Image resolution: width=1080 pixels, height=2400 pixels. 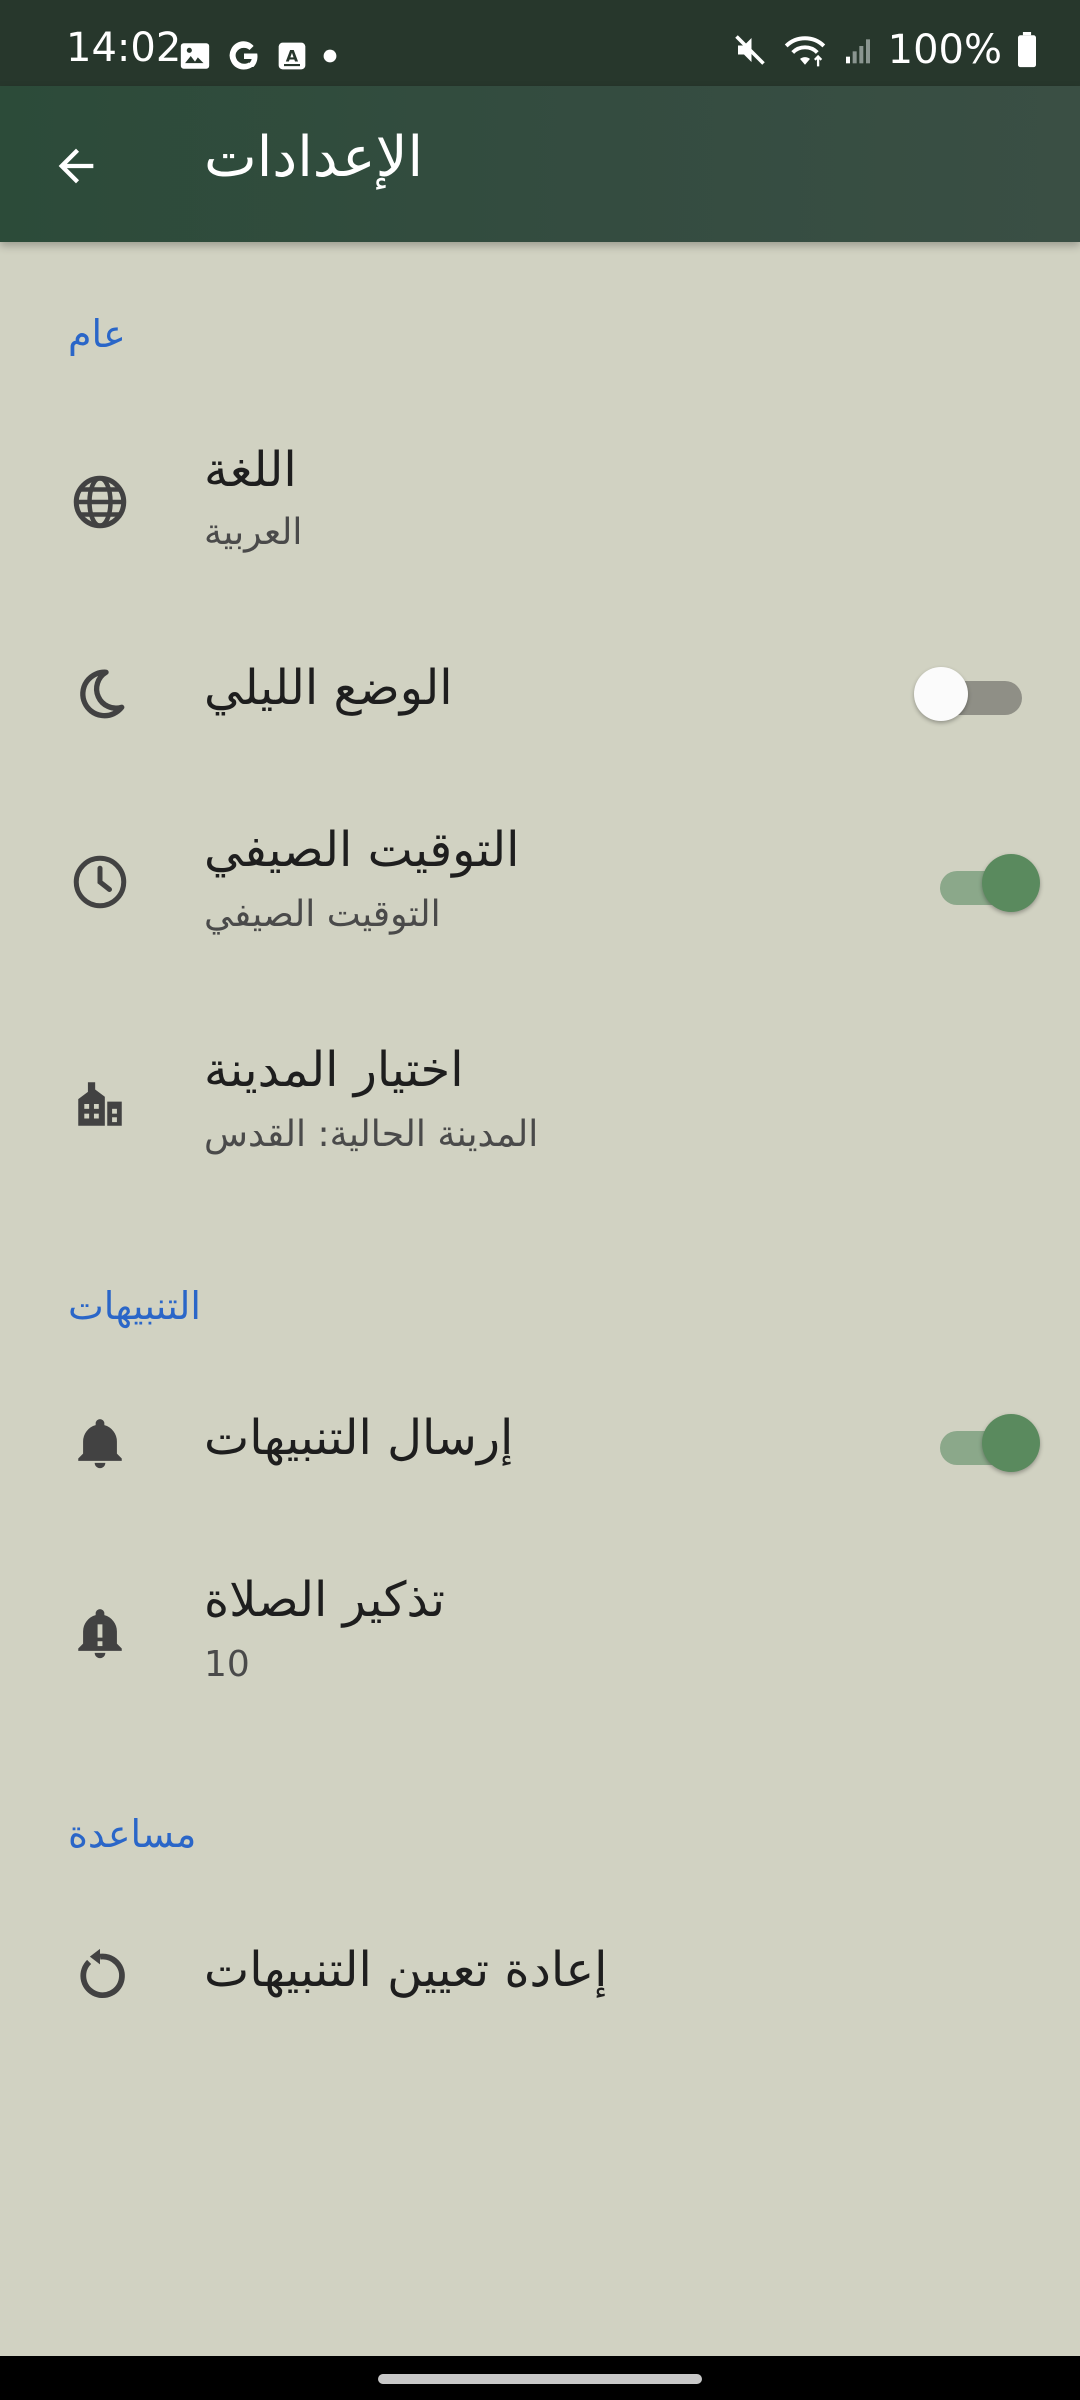 What do you see at coordinates (359, 1438) in the screenshot?
I see `setting-send-notifications-title: إرسال التنبيهات` at bounding box center [359, 1438].